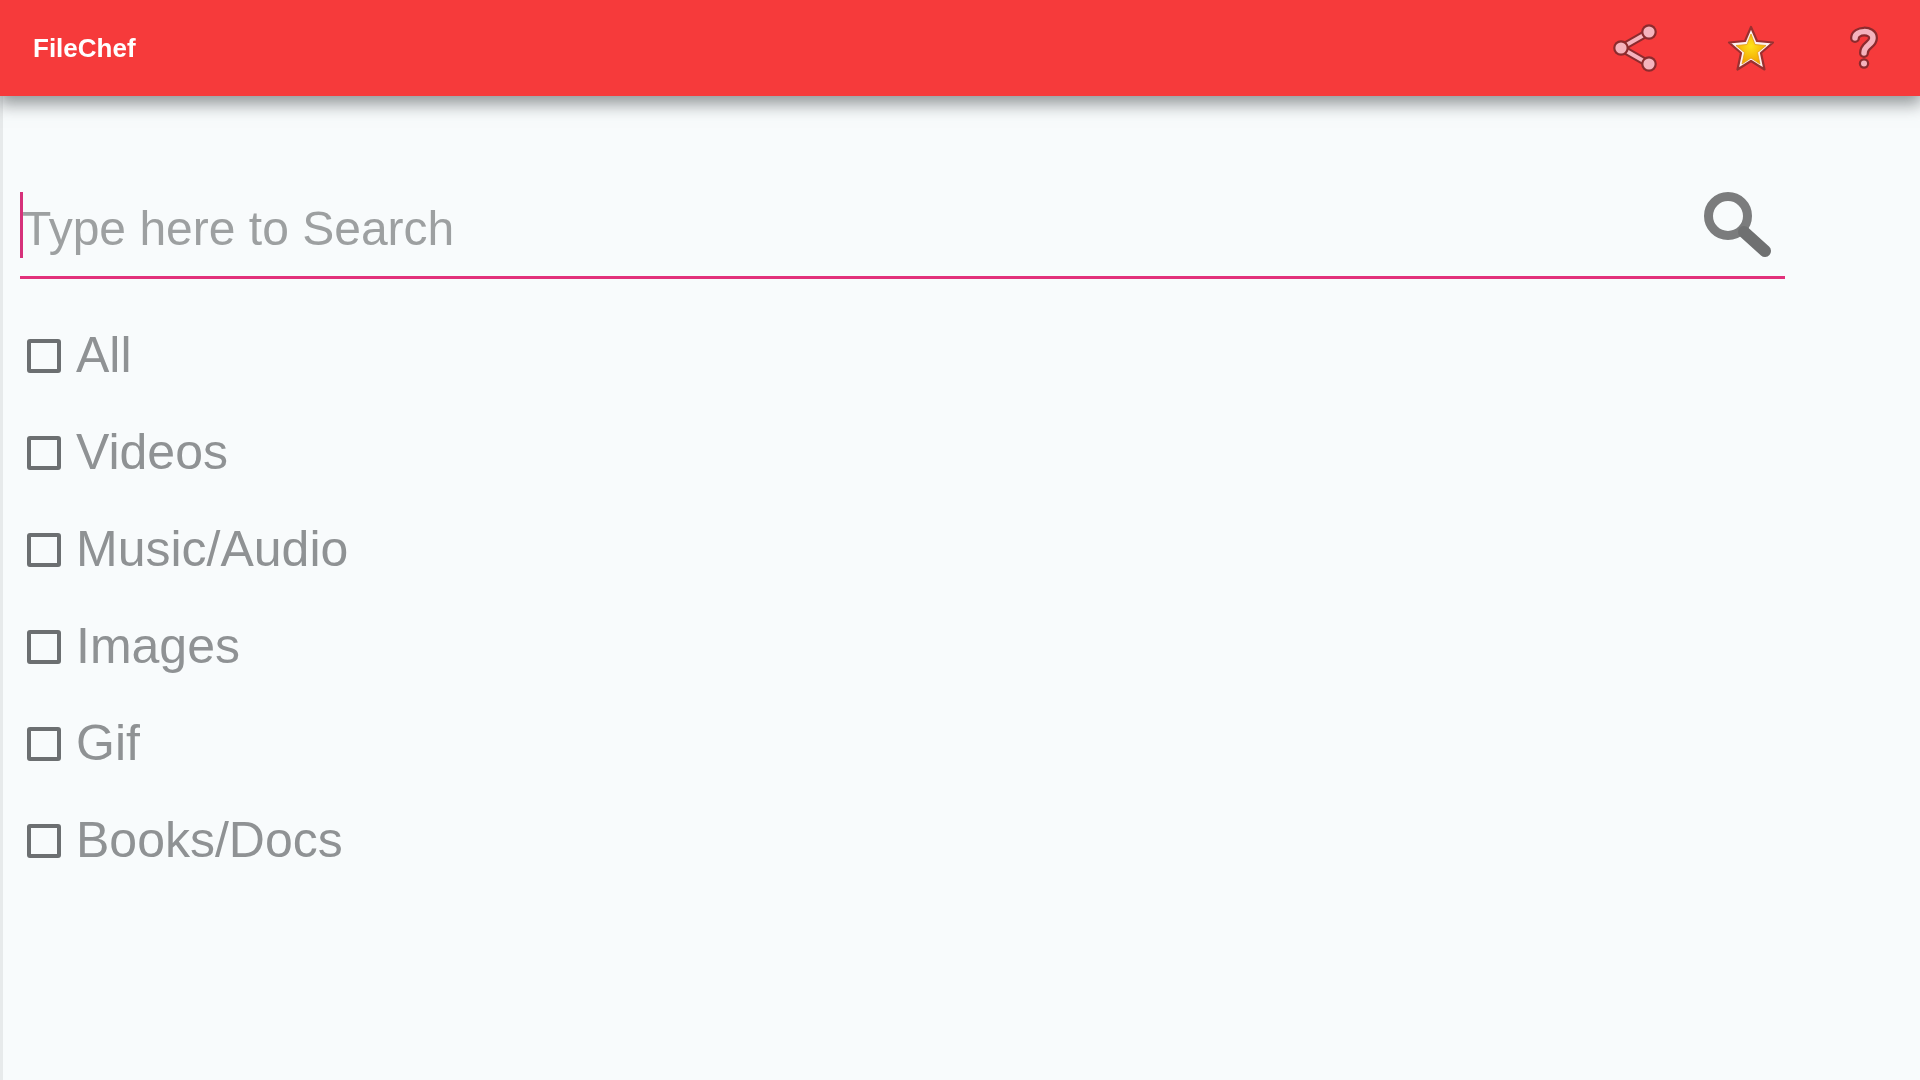 The image size is (1920, 1080). What do you see at coordinates (209, 840) in the screenshot?
I see `checkbox-label: Books/Docs` at bounding box center [209, 840].